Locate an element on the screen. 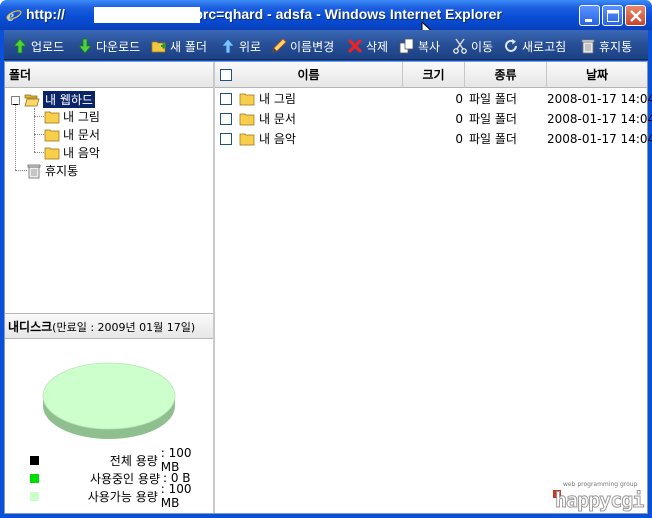 The image size is (652, 518). new-folder-icon is located at coordinates (158, 47).